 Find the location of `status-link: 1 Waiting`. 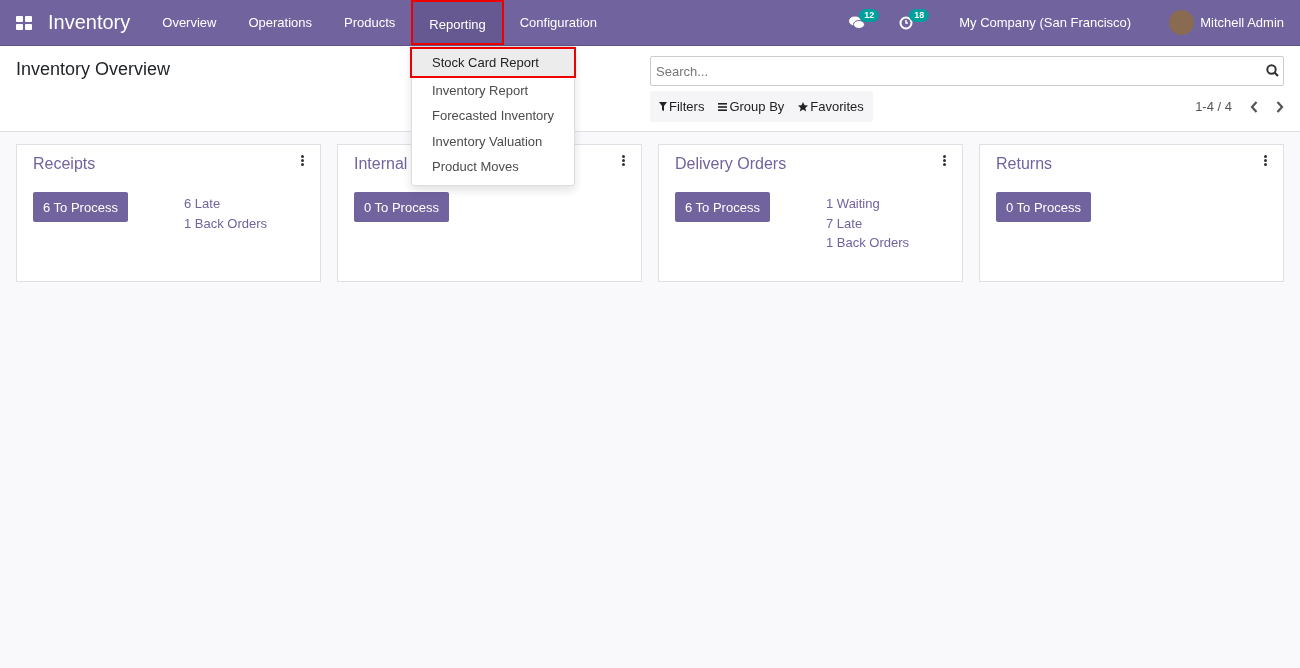

status-link: 1 Waiting is located at coordinates (886, 204).